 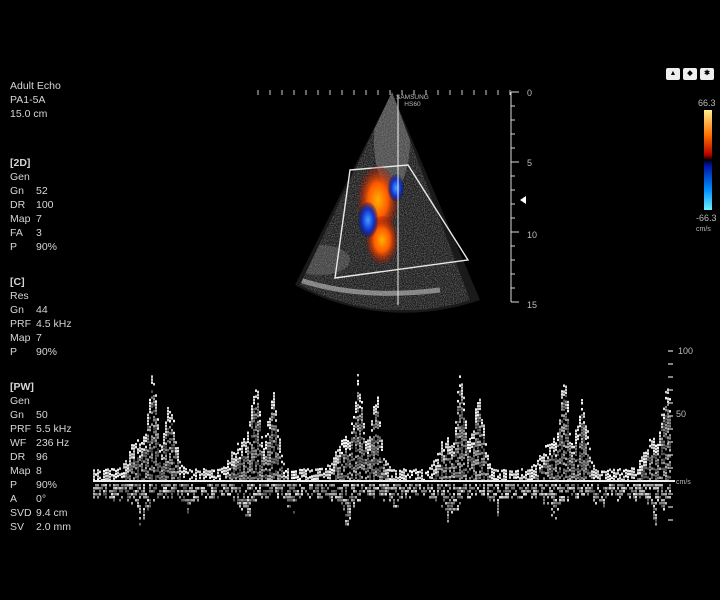 I want to click on settings-icon: ✱, so click(x=707, y=74).